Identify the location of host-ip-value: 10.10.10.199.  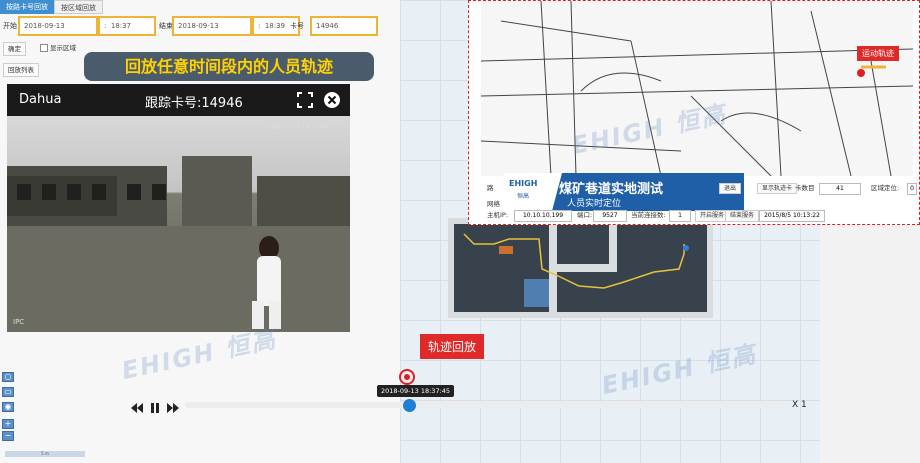
(543, 216).